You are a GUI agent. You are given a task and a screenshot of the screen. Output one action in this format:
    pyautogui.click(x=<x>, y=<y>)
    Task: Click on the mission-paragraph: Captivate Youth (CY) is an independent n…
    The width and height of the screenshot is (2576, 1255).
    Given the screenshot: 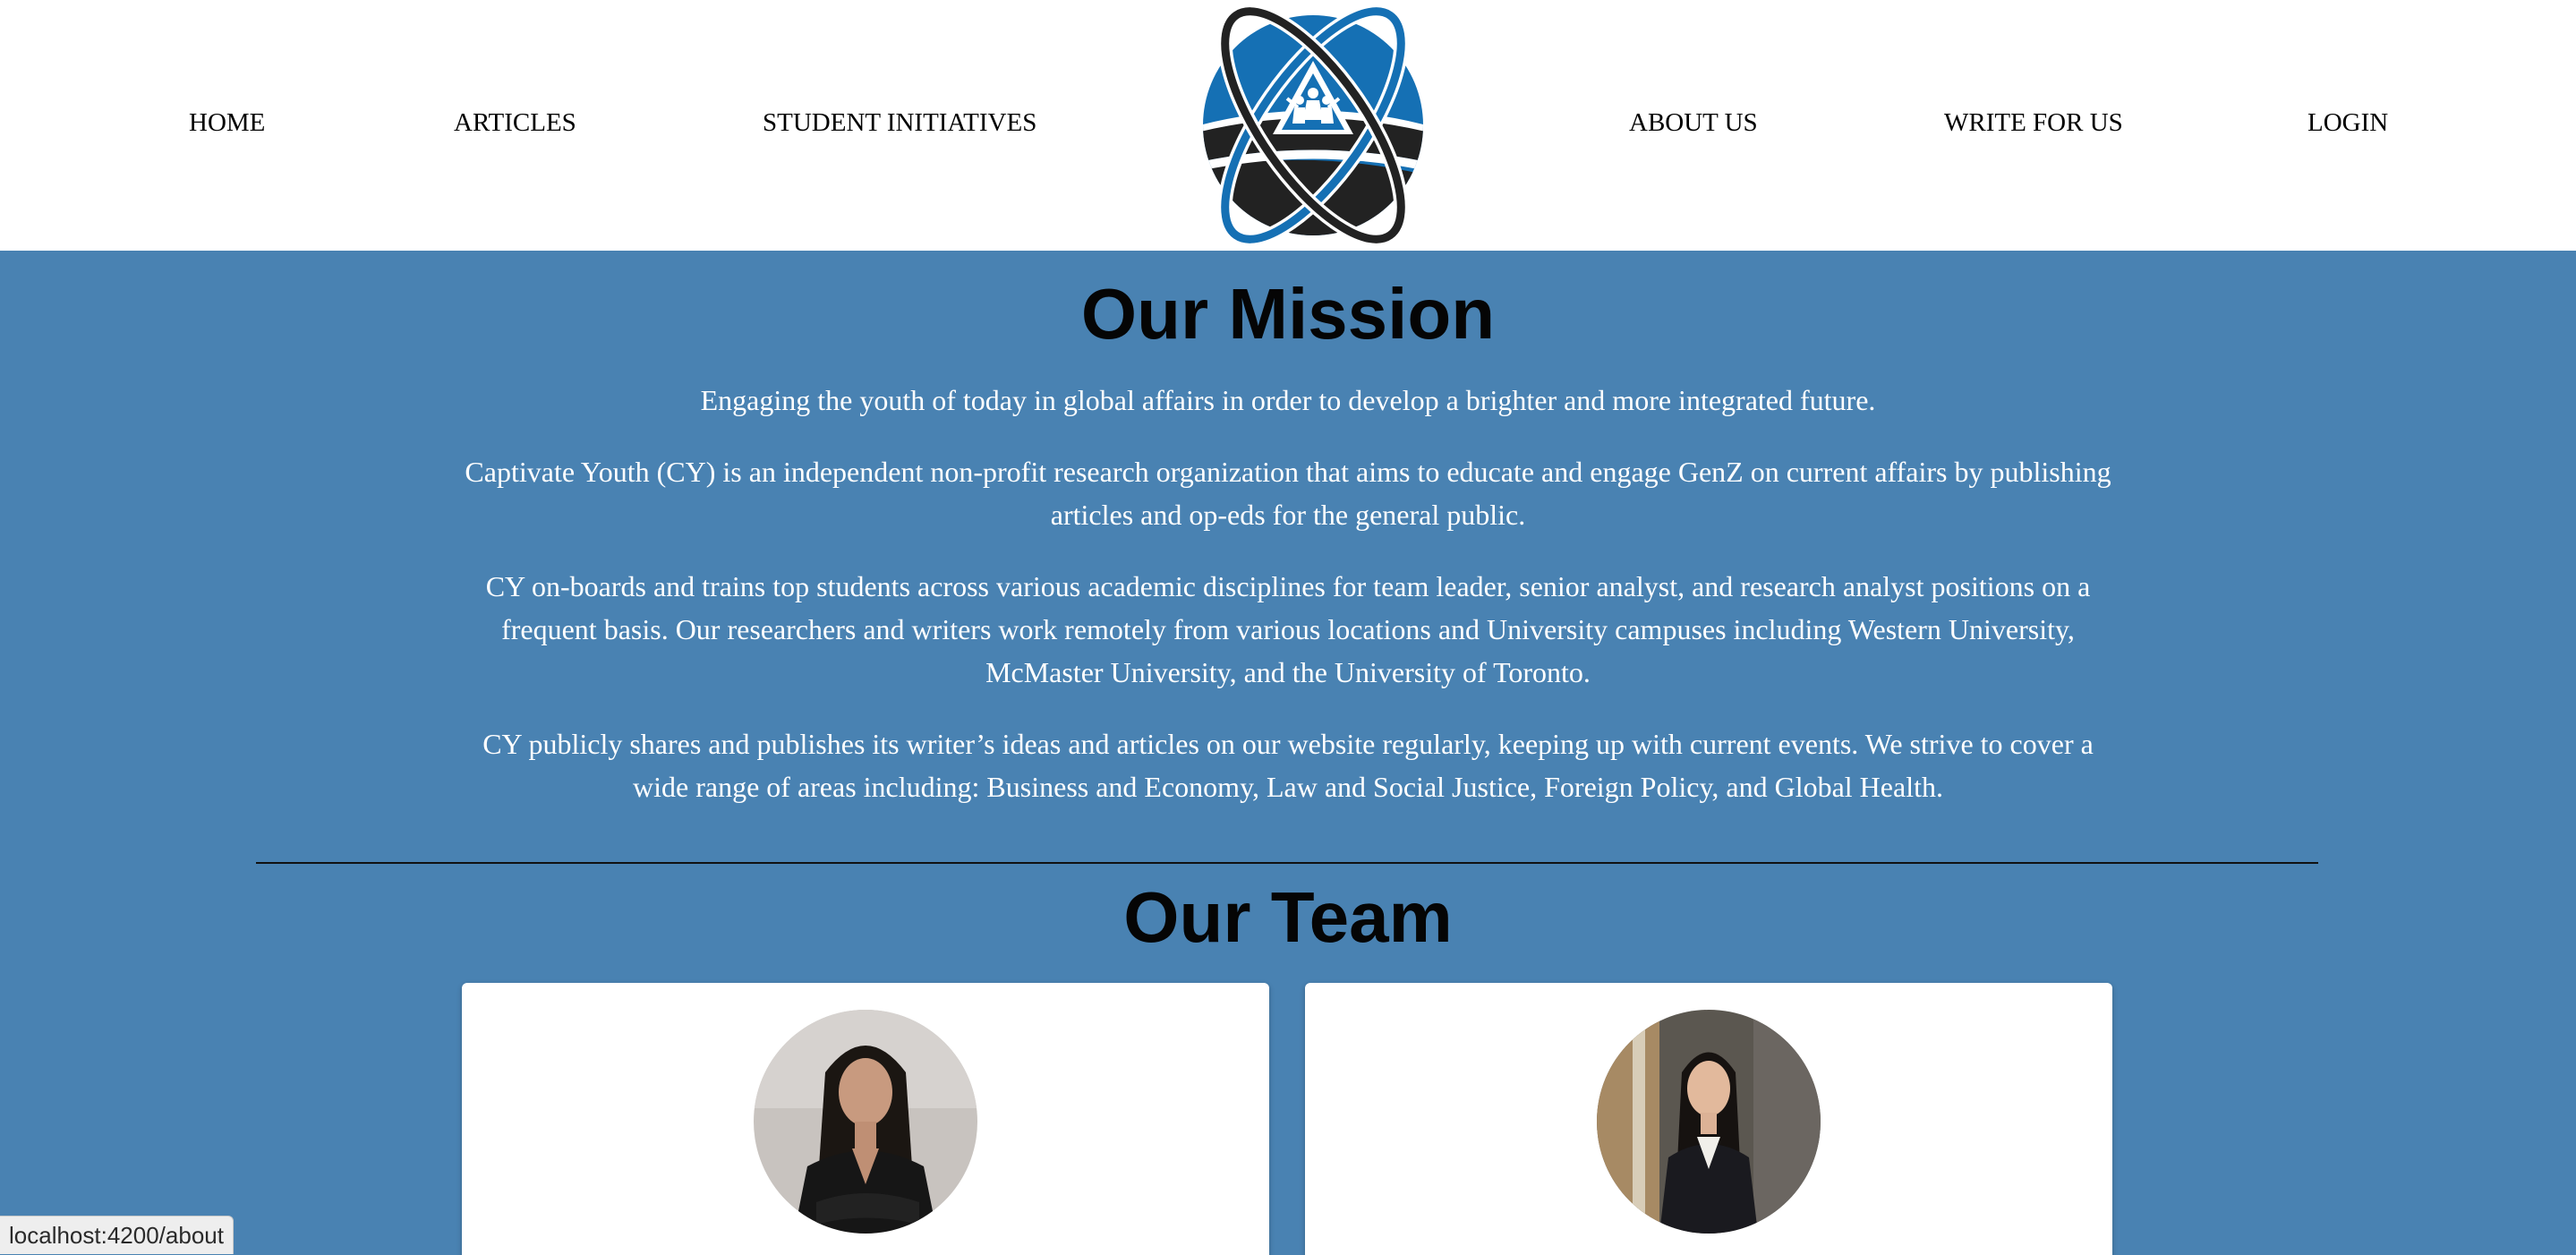 What is the action you would take?
    pyautogui.click(x=1288, y=493)
    